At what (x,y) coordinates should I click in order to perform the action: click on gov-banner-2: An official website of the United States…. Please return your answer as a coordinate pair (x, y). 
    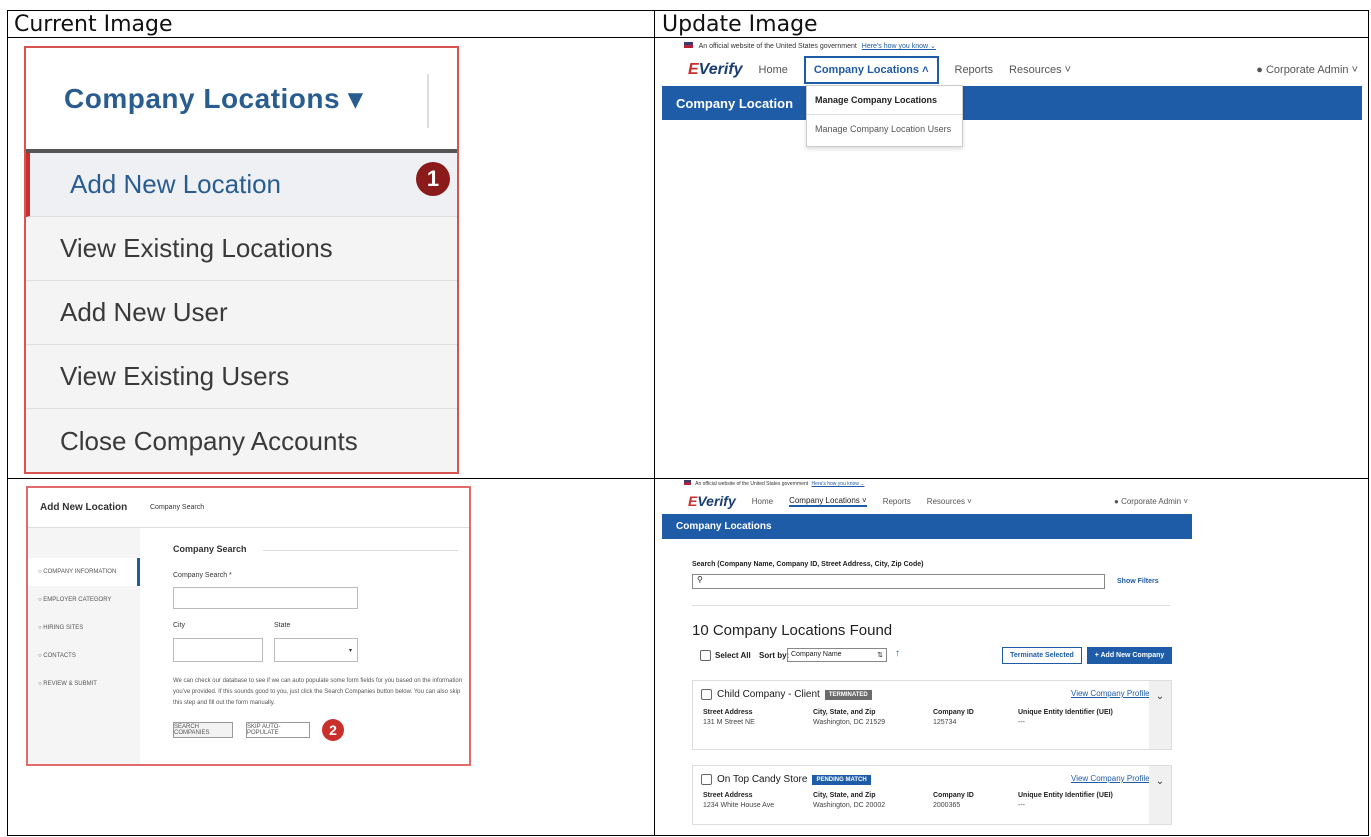
    Looking at the image, I should click on (774, 483).